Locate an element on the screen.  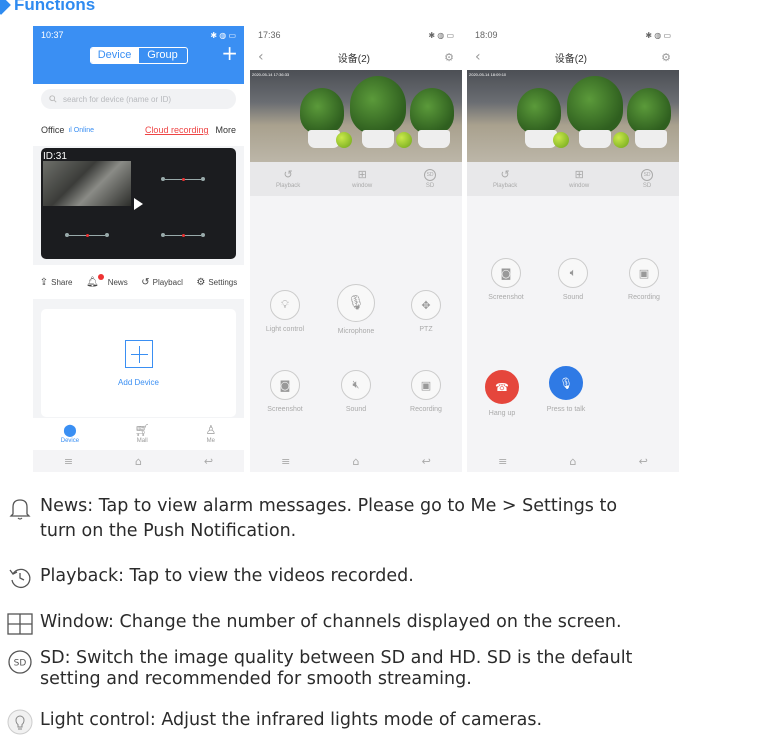
tab-mall: 🛒︎ Mall is located at coordinates (142, 434).